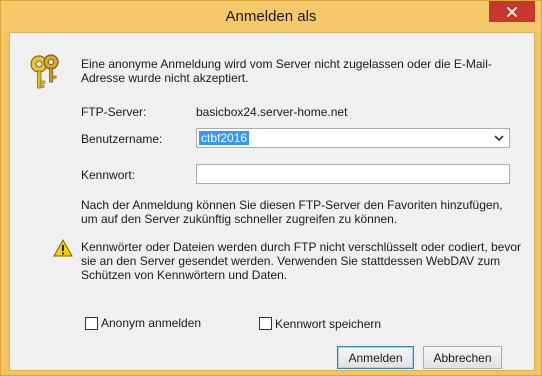 The image size is (542, 376). Describe the element at coordinates (44, 71) in the screenshot. I see `keys-icon` at that location.